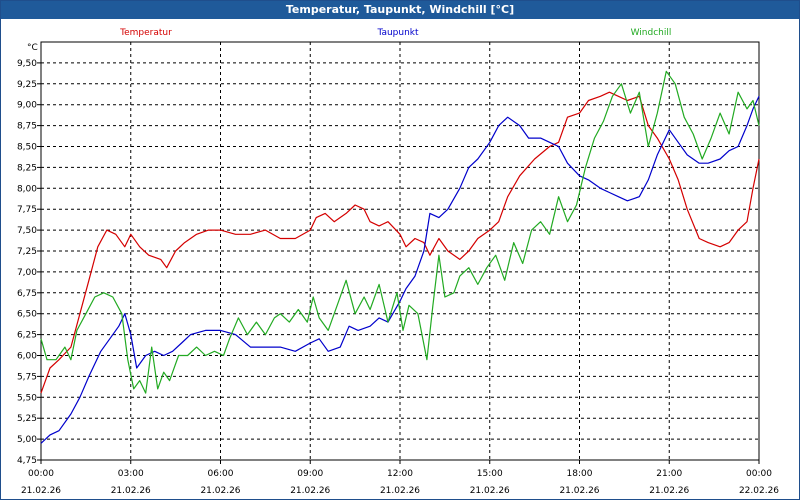  Describe the element at coordinates (27, 168) in the screenshot. I see `y-tick-label: 8,25` at that location.